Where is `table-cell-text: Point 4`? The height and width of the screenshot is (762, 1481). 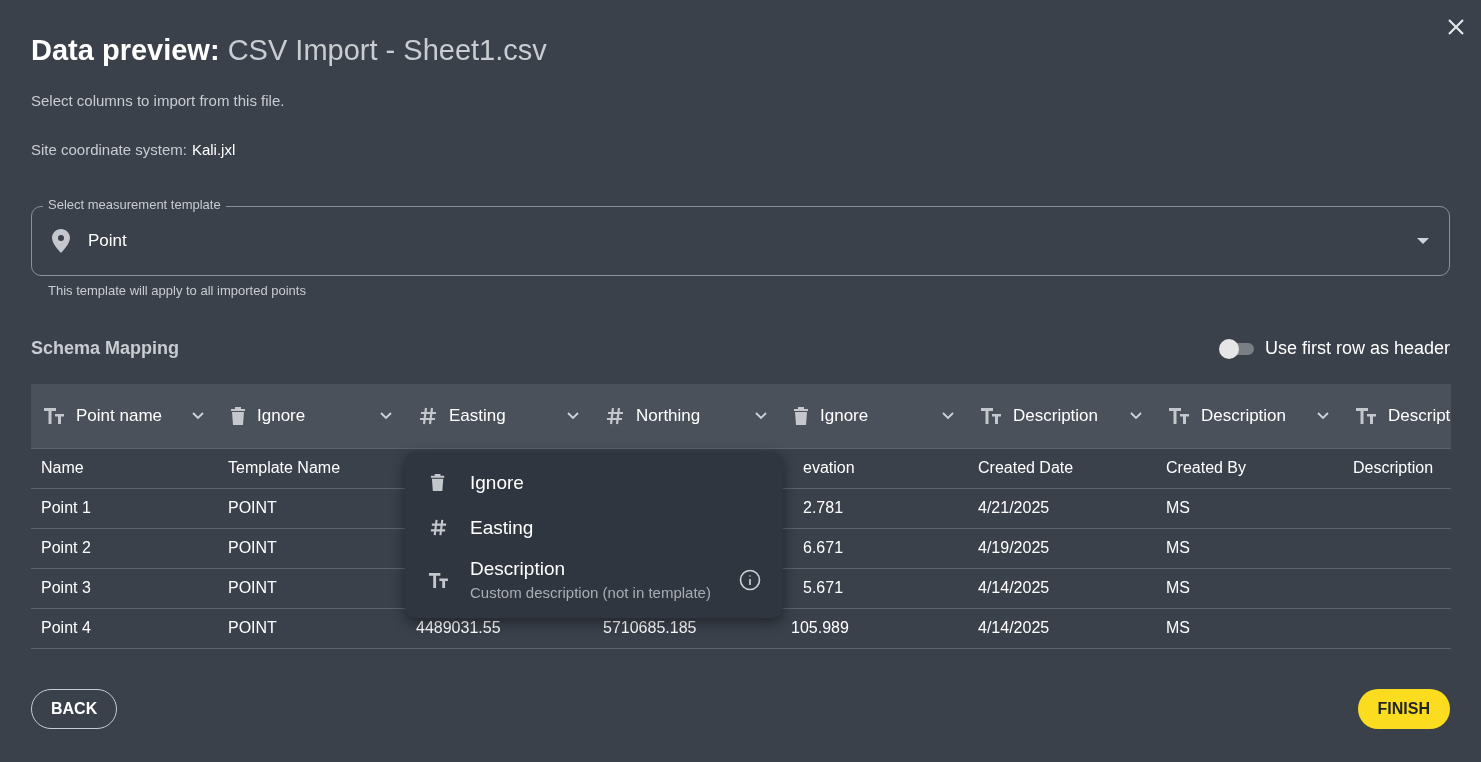
table-cell-text: Point 4 is located at coordinates (66, 628).